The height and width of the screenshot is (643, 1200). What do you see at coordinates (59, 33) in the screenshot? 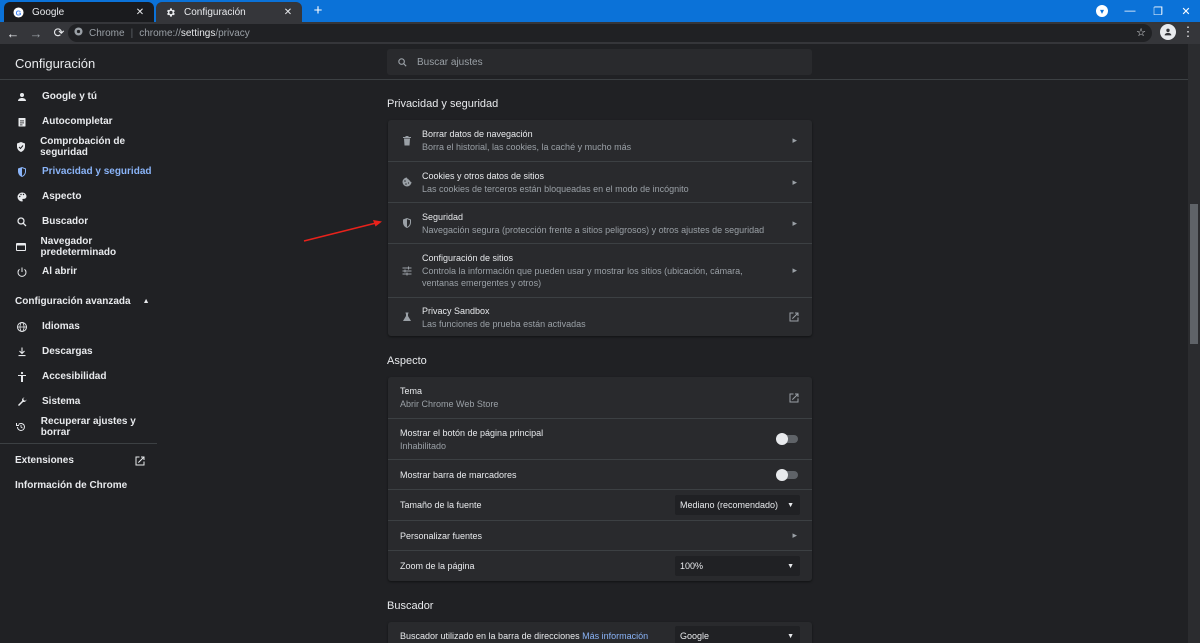
I see `reload-button: ⟳` at bounding box center [59, 33].